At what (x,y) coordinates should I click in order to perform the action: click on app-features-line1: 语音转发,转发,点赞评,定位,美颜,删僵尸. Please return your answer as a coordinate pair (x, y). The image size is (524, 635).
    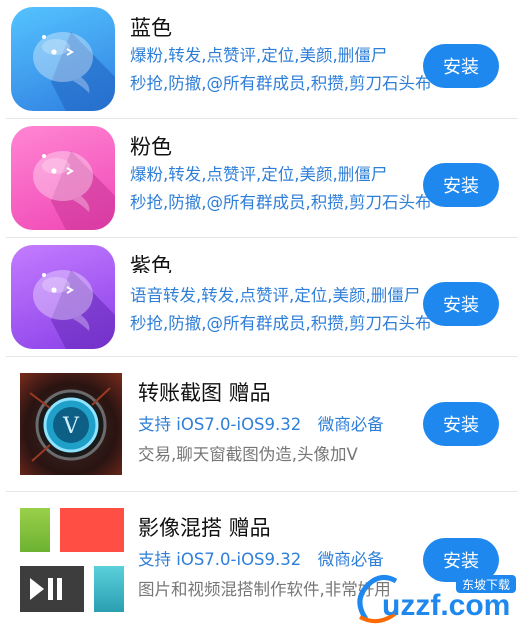
    Looking at the image, I should click on (275, 295).